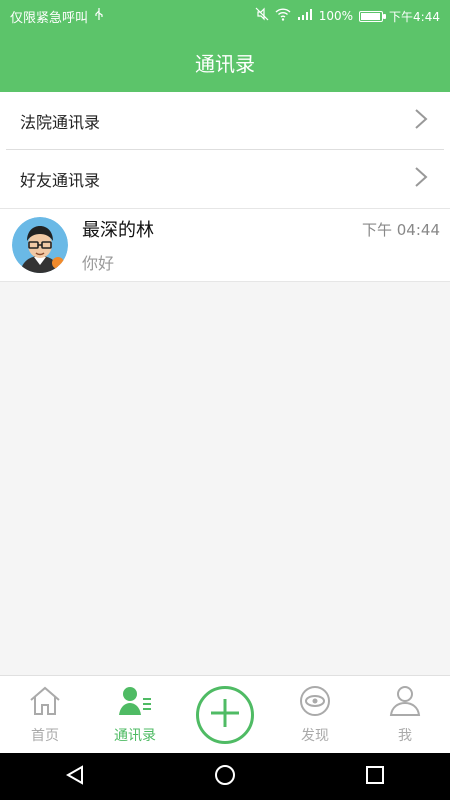 Image resolution: width=450 pixels, height=800 pixels. I want to click on recents-button, so click(375, 777).